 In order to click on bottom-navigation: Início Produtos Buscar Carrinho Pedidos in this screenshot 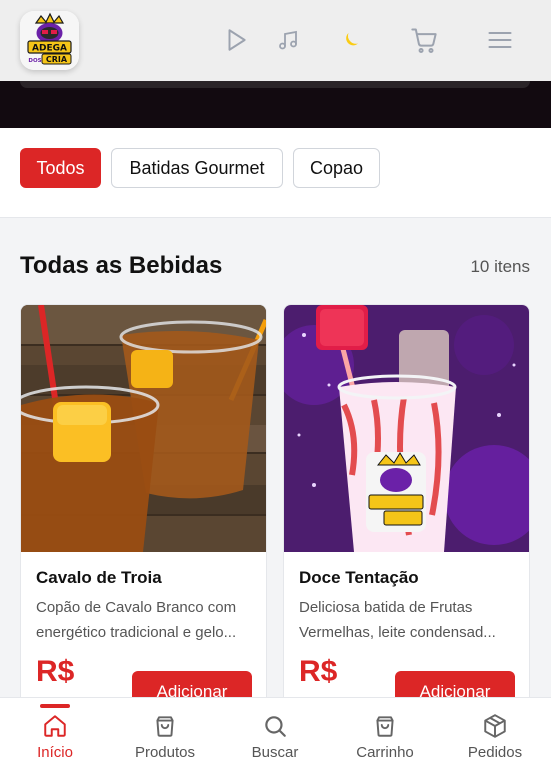, I will do `click(275, 737)`.